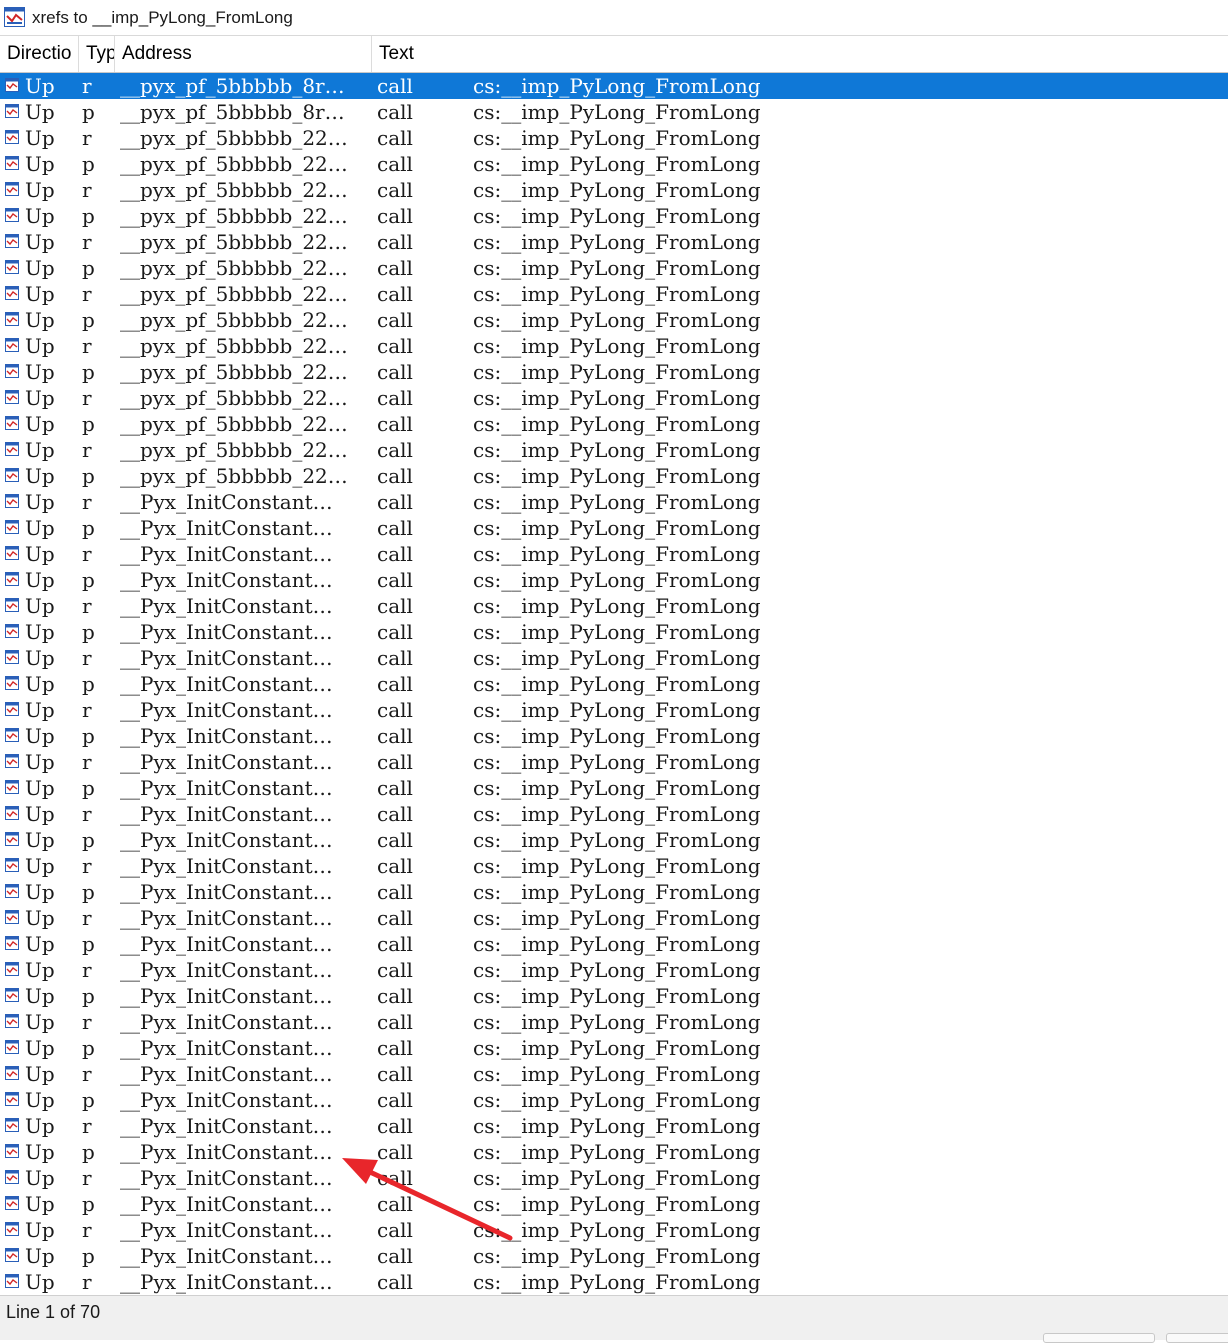 The image size is (1228, 1343). I want to click on cancel-button, so click(1197, 1338).